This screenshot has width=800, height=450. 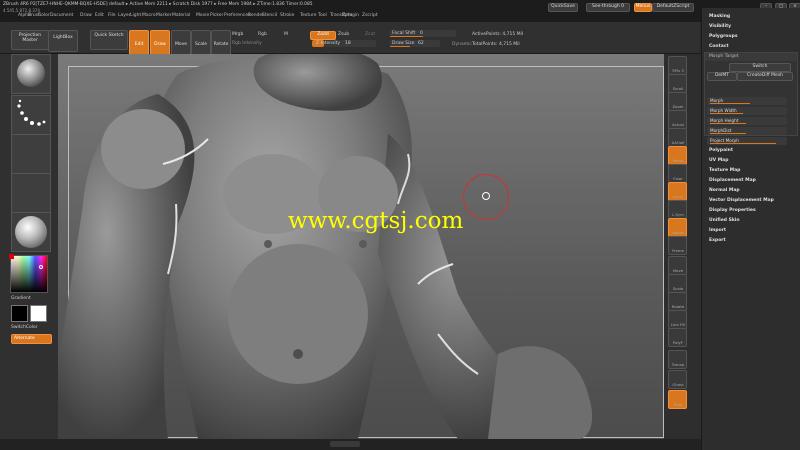 I want to click on menu-item-preferences: Preferences, so click(x=237, y=15).